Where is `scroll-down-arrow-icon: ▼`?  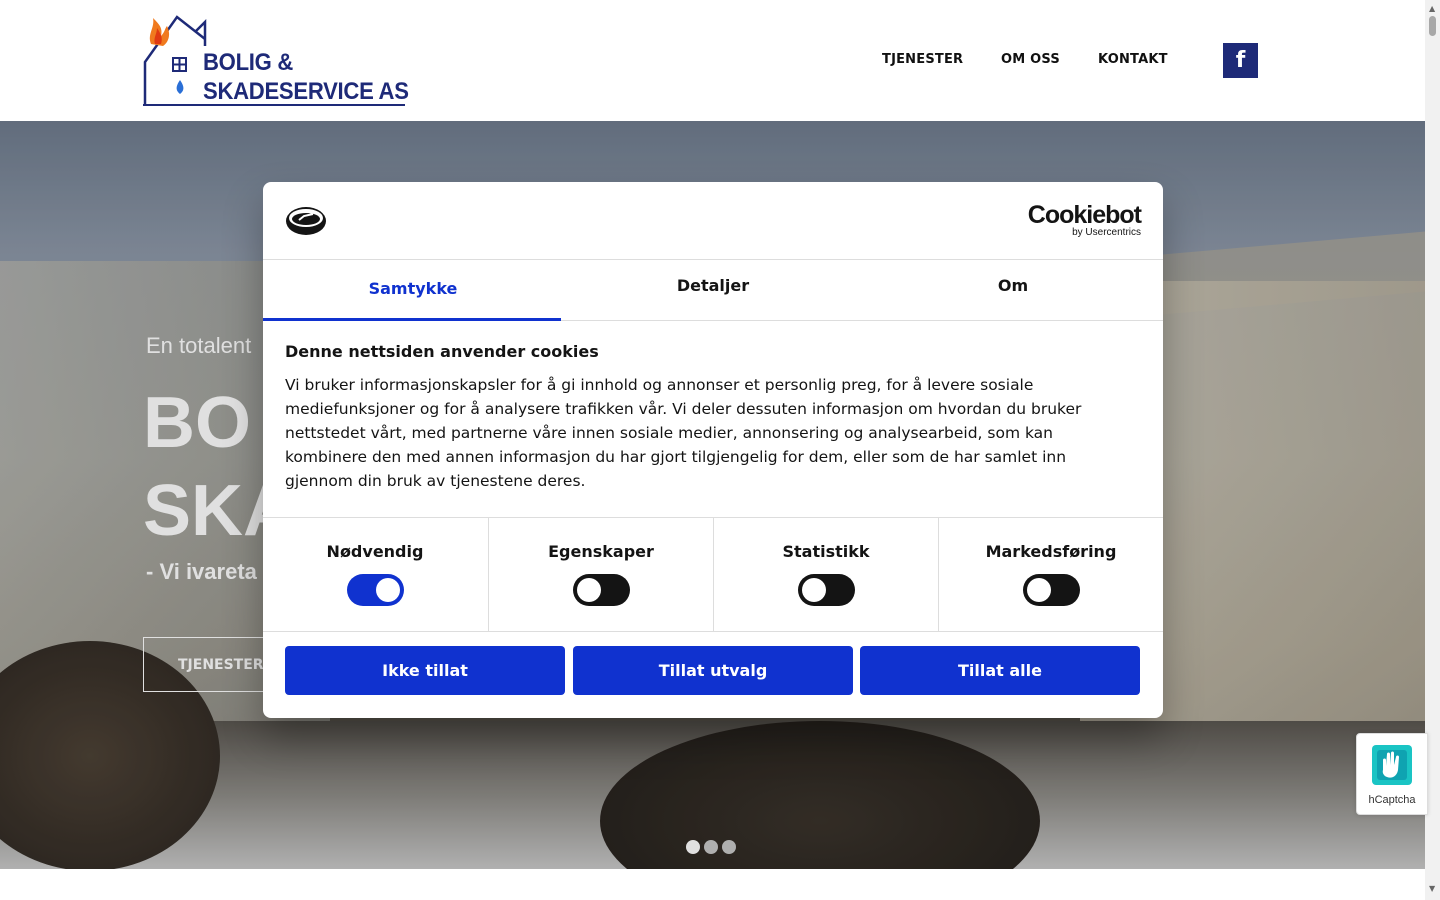 scroll-down-arrow-icon: ▼ is located at coordinates (1432, 888).